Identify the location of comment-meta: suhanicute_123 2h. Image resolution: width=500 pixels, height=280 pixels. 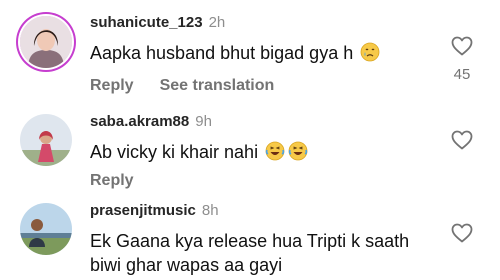
(157, 22).